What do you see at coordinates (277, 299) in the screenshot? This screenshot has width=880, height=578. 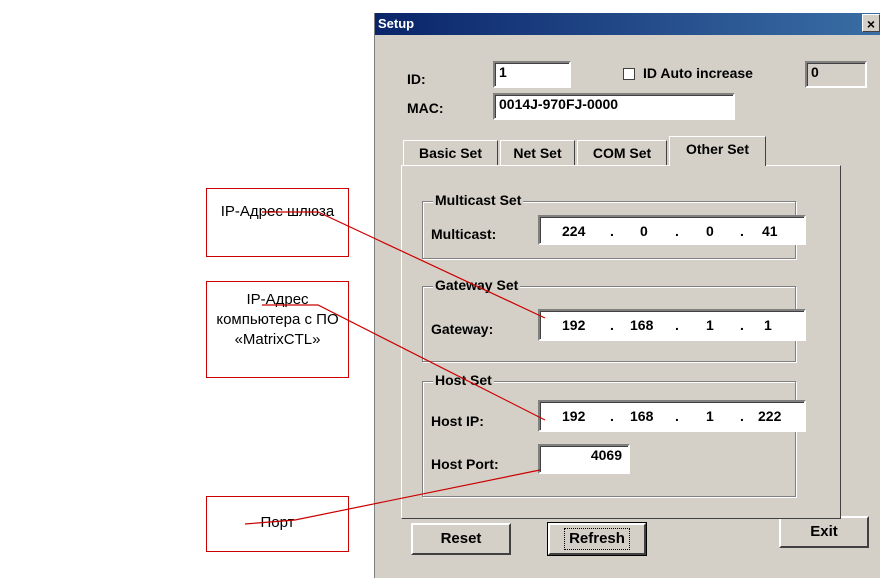 I see `callout-host-ip-line1: IP-Адрес` at bounding box center [277, 299].